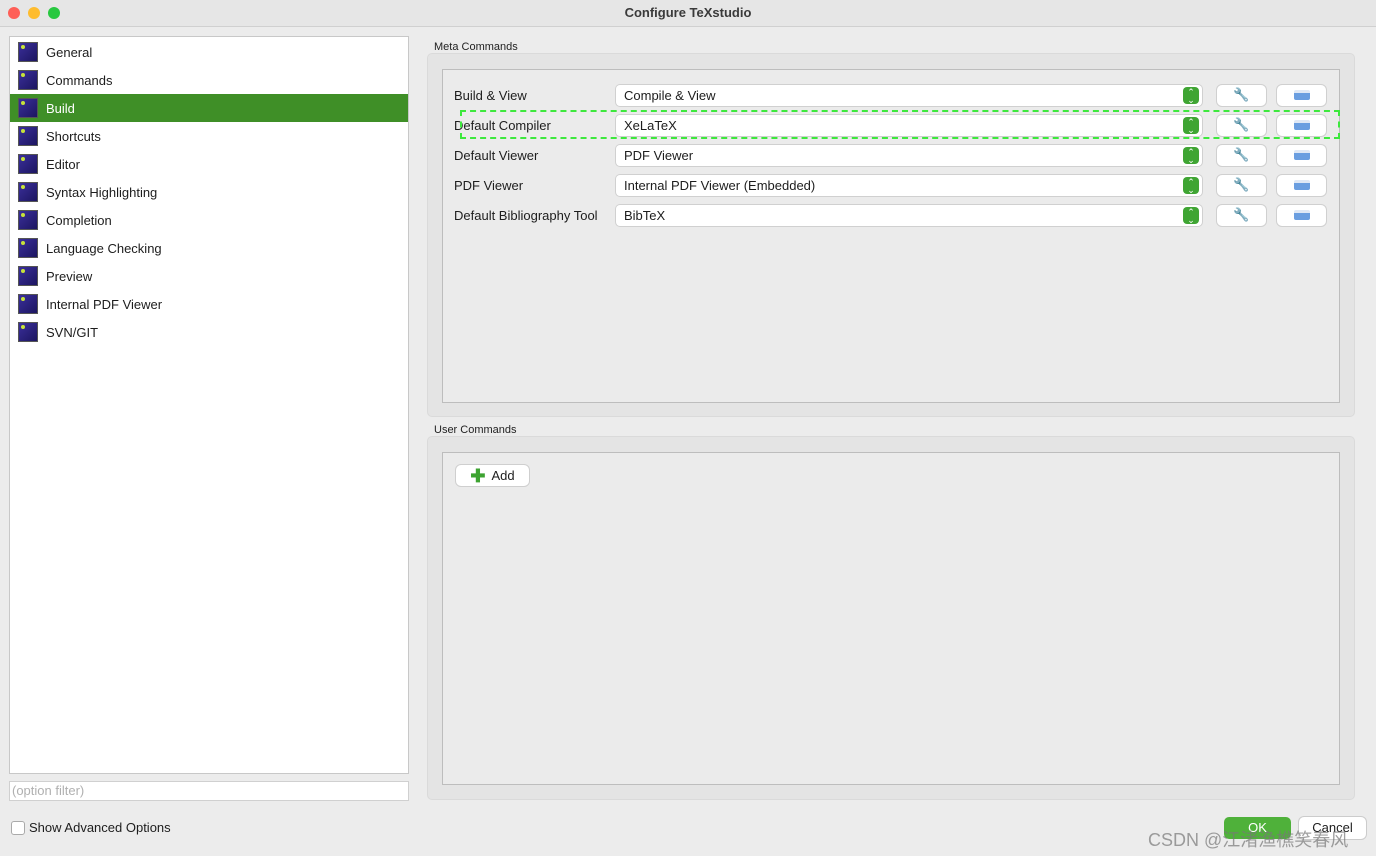 The image size is (1376, 856). What do you see at coordinates (72, 332) in the screenshot?
I see `sidebar-item-label: SVN/GIT` at bounding box center [72, 332].